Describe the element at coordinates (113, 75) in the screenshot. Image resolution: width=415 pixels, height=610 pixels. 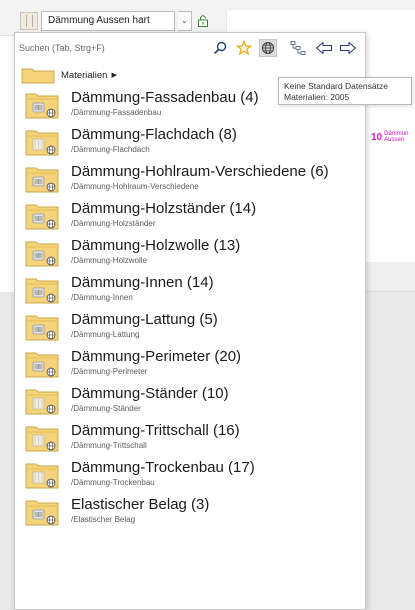
I see `chevron-right-icon: ▶` at that location.